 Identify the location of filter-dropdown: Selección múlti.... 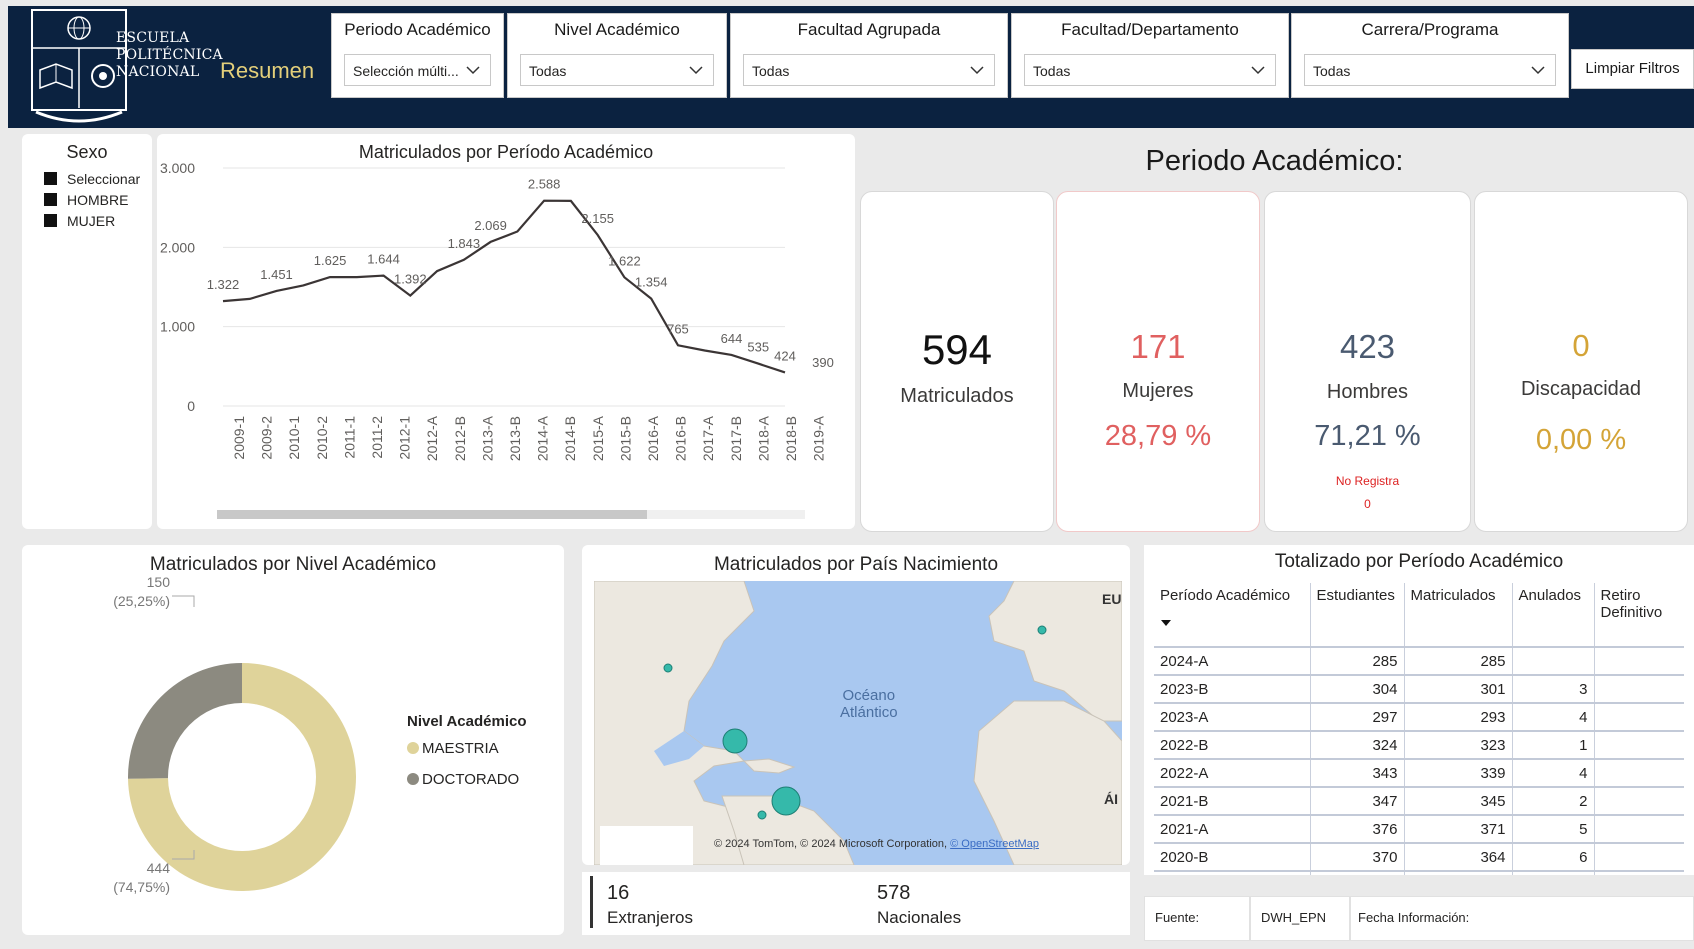
(417, 70).